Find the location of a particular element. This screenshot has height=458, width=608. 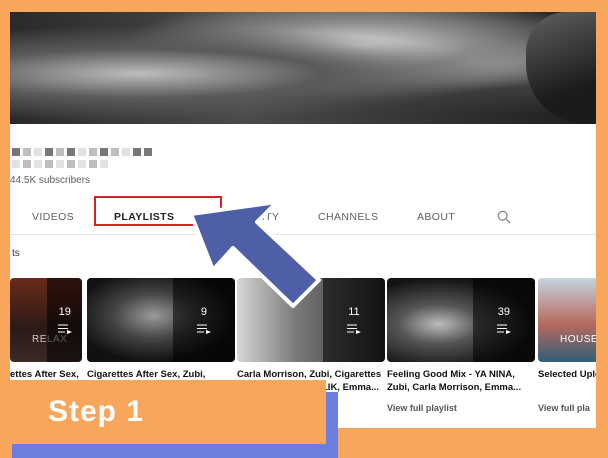

step-label: Step 1 is located at coordinates (96, 411).